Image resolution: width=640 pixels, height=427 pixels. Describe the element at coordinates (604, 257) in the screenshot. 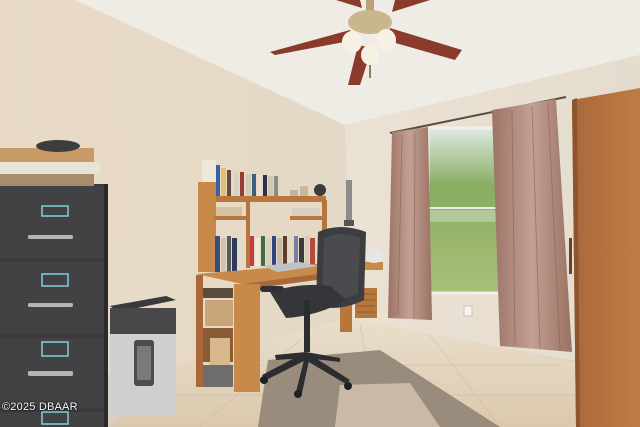

I see `wardrobe` at that location.